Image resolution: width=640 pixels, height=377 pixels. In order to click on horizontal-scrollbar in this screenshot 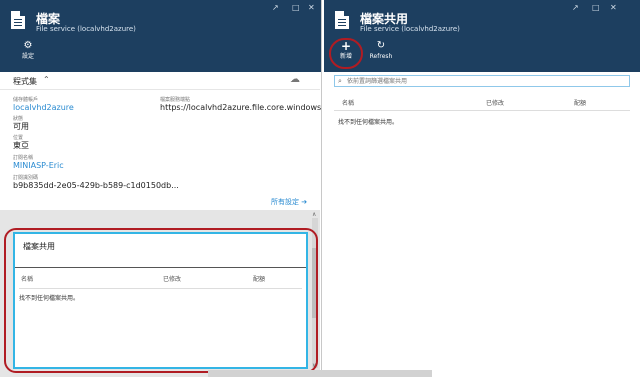, I will do `click(320, 373)`.